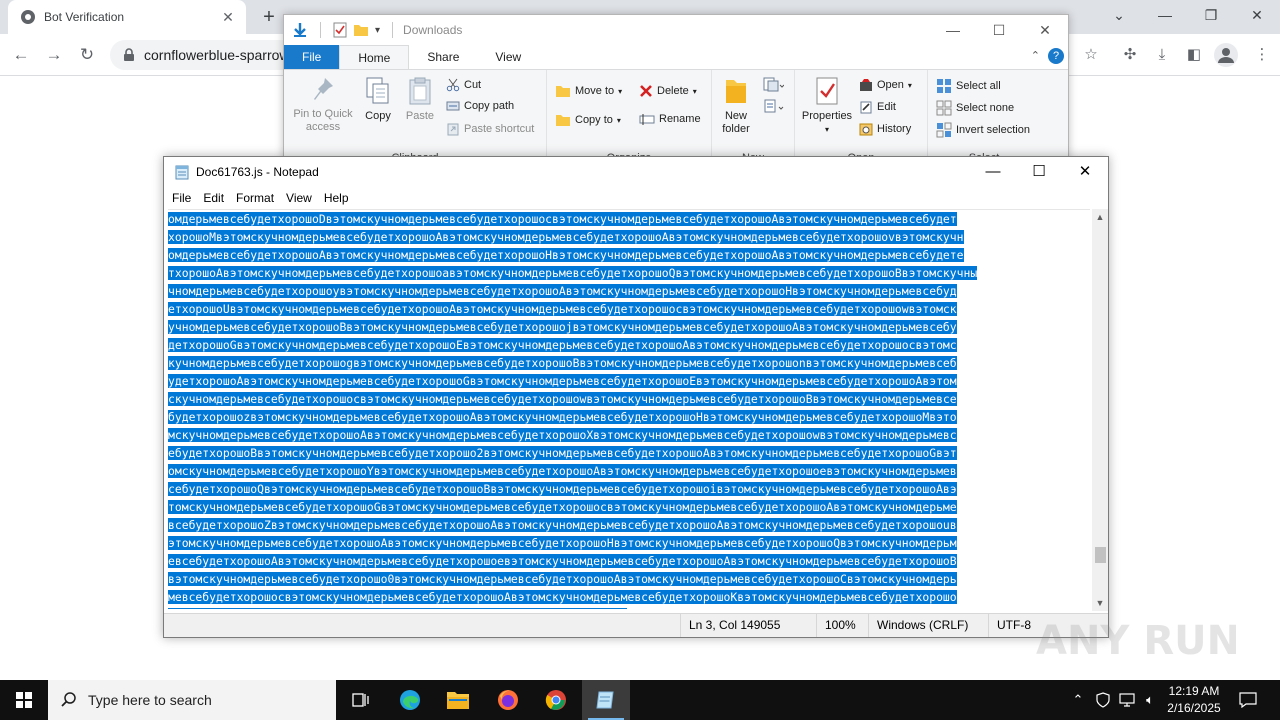 This screenshot has height=720, width=1280. What do you see at coordinates (360, 700) in the screenshot?
I see `task-view-button` at bounding box center [360, 700].